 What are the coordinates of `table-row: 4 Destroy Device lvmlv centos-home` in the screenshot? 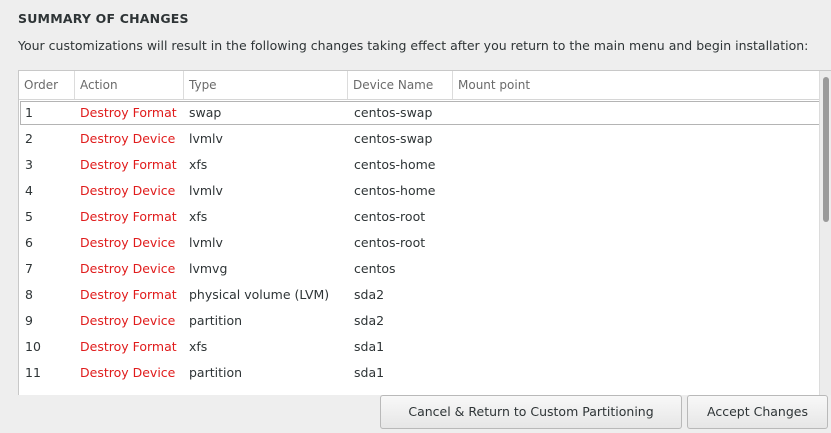 It's located at (425, 191).